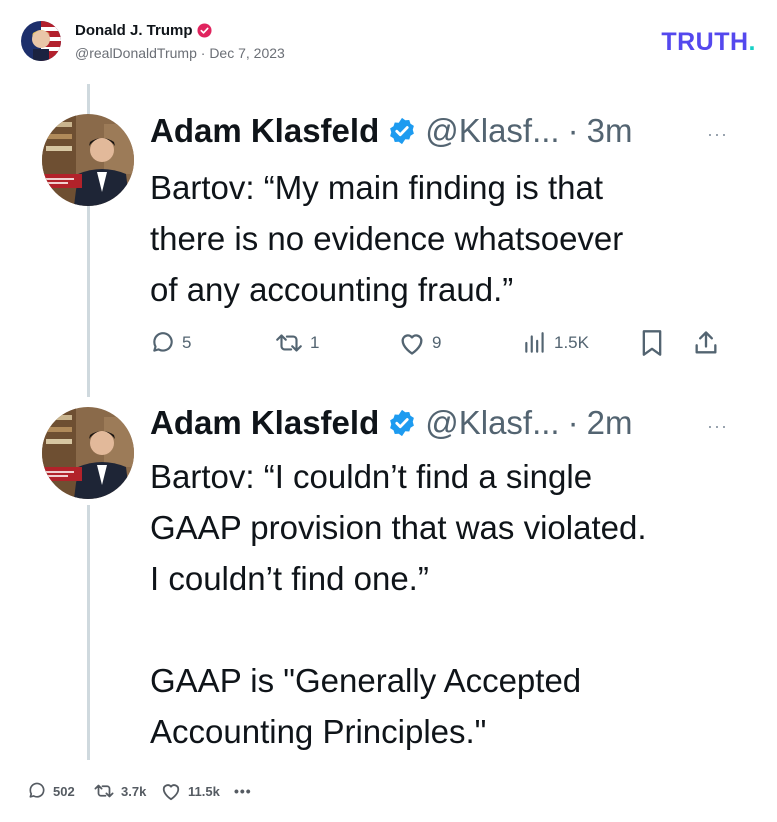  What do you see at coordinates (388, 791) in the screenshot?
I see `post-action-bar: 502 3.7k 11.5k •••` at bounding box center [388, 791].